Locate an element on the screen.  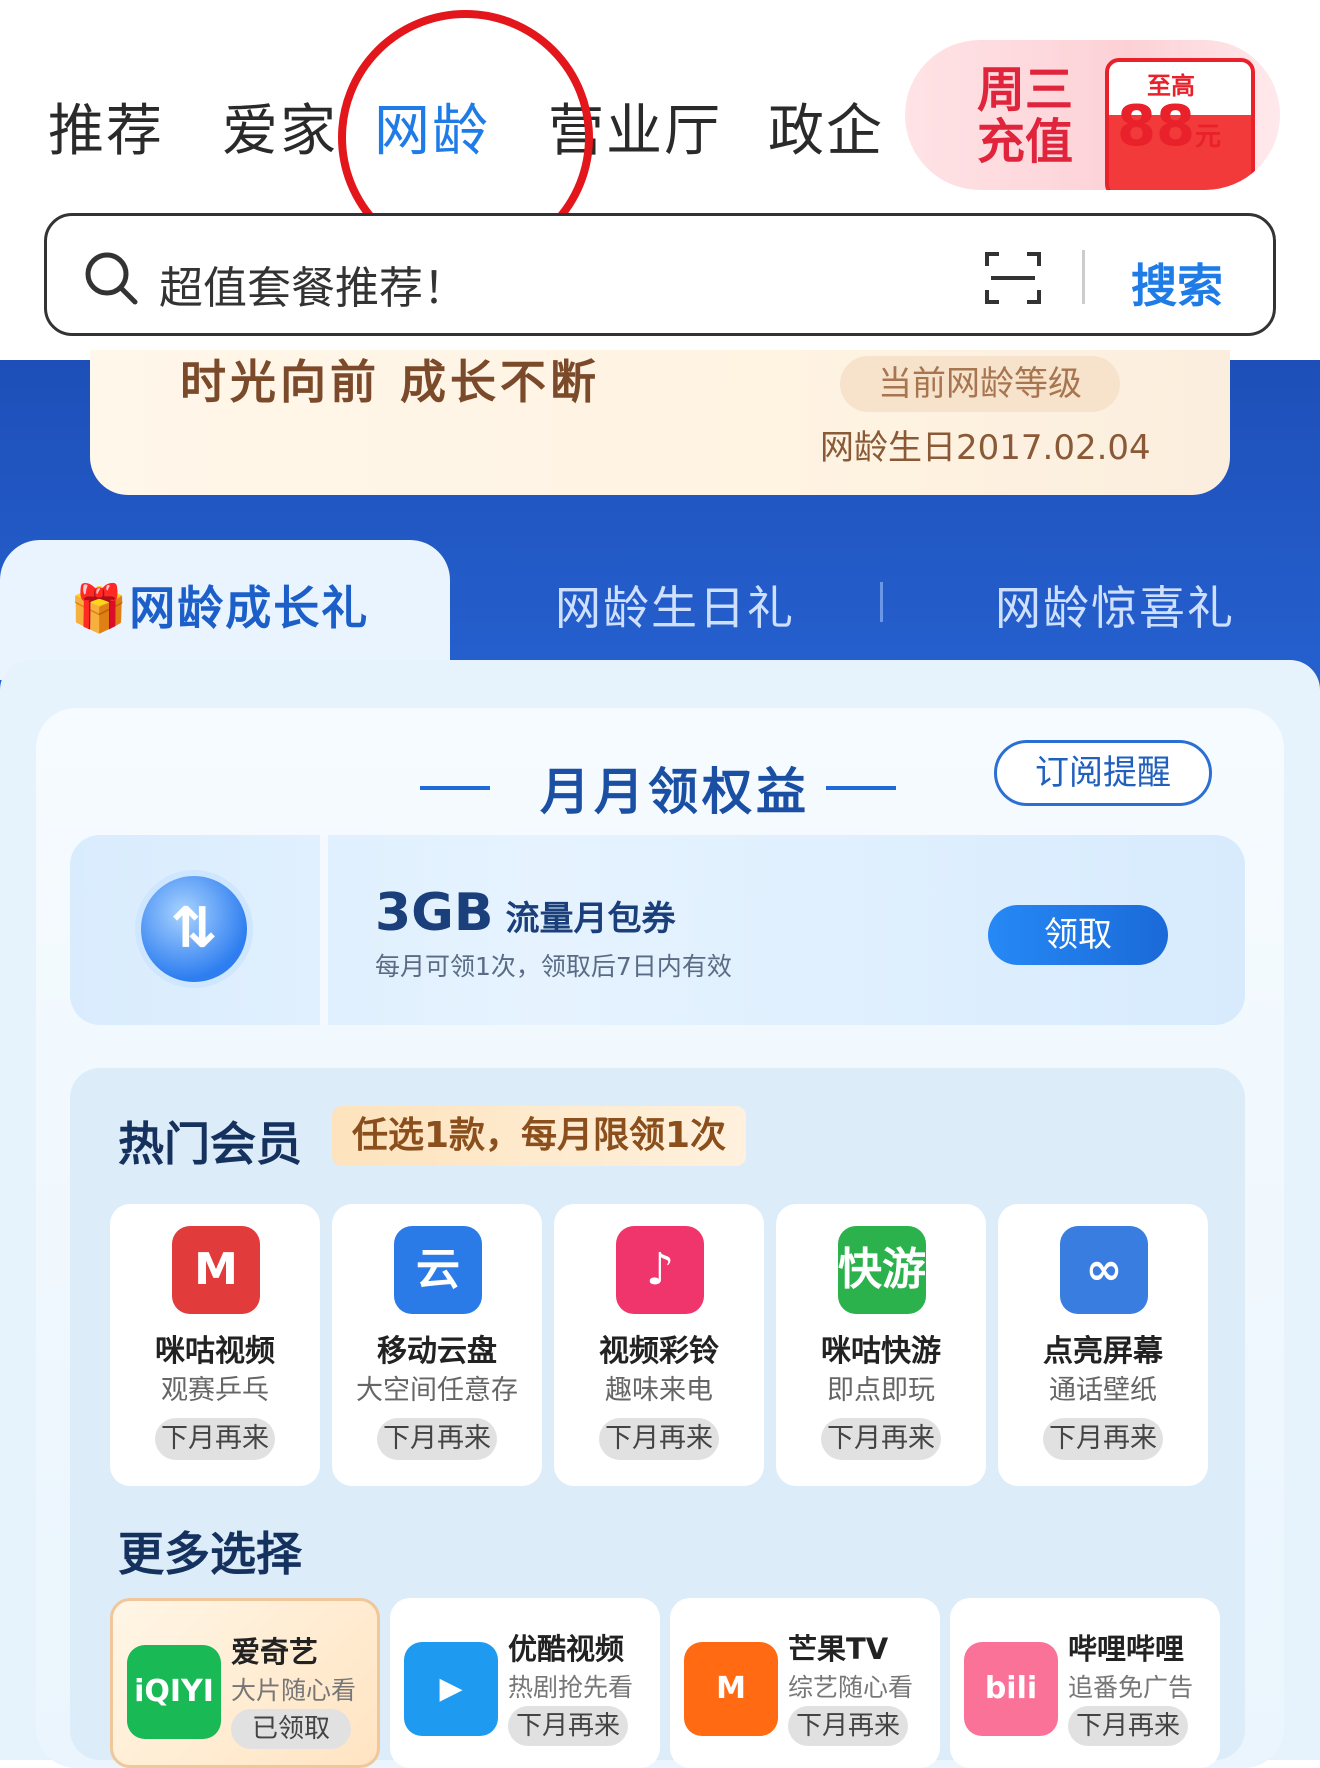
member-card: 云 移动云盘 大空间任意存 下月再来 is located at coordinates (437, 1345).